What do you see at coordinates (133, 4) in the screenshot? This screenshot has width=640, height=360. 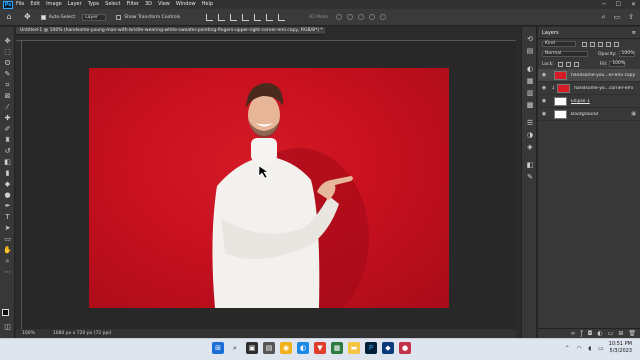 I see `menu-filter: Filter` at bounding box center [133, 4].